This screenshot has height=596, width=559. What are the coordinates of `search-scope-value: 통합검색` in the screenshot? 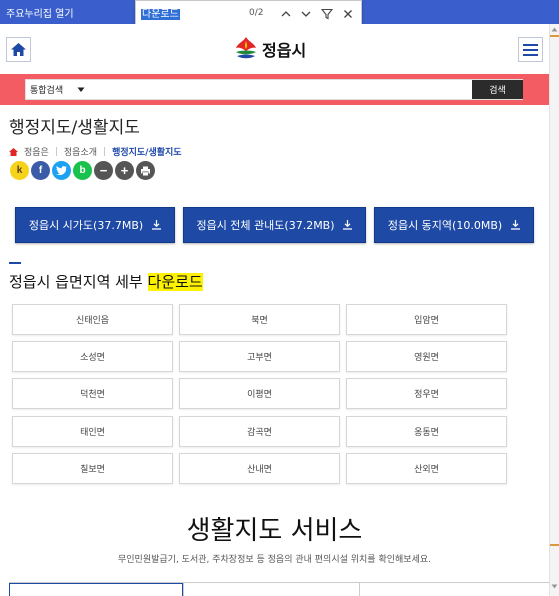 It's located at (47, 91).